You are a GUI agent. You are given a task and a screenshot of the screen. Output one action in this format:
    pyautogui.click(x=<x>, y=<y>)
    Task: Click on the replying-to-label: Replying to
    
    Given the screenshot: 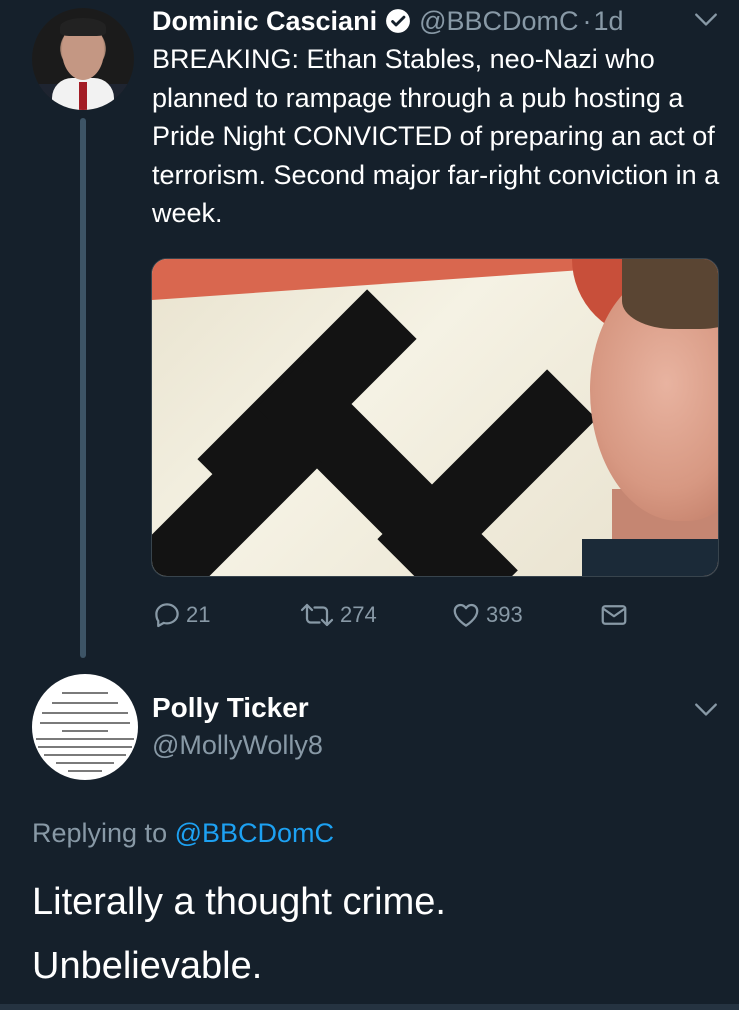 What is the action you would take?
    pyautogui.click(x=100, y=833)
    